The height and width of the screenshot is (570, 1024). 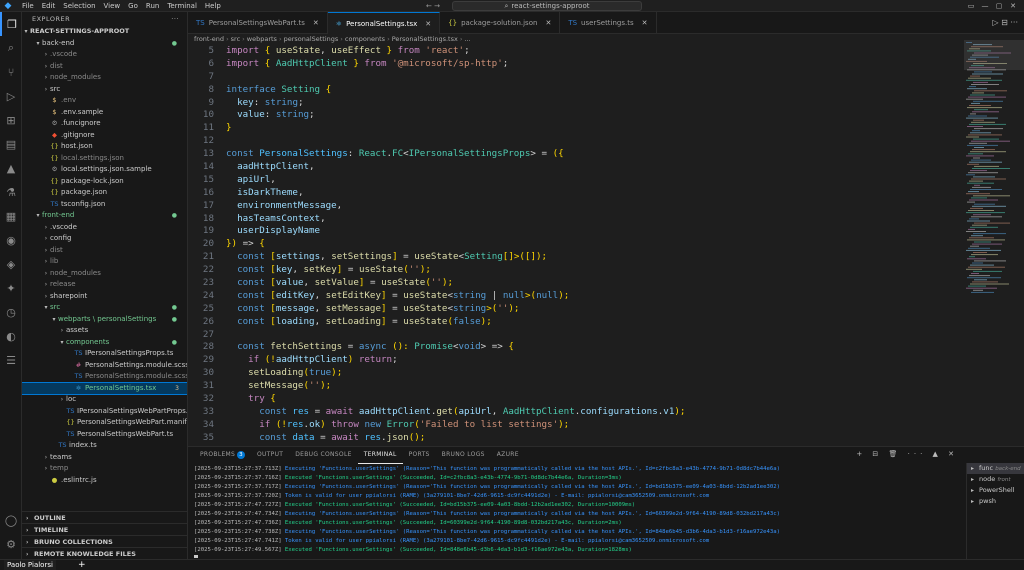 What do you see at coordinates (576, 373) in the screenshot?
I see `code-line: 30 setLoading(true);` at bounding box center [576, 373].